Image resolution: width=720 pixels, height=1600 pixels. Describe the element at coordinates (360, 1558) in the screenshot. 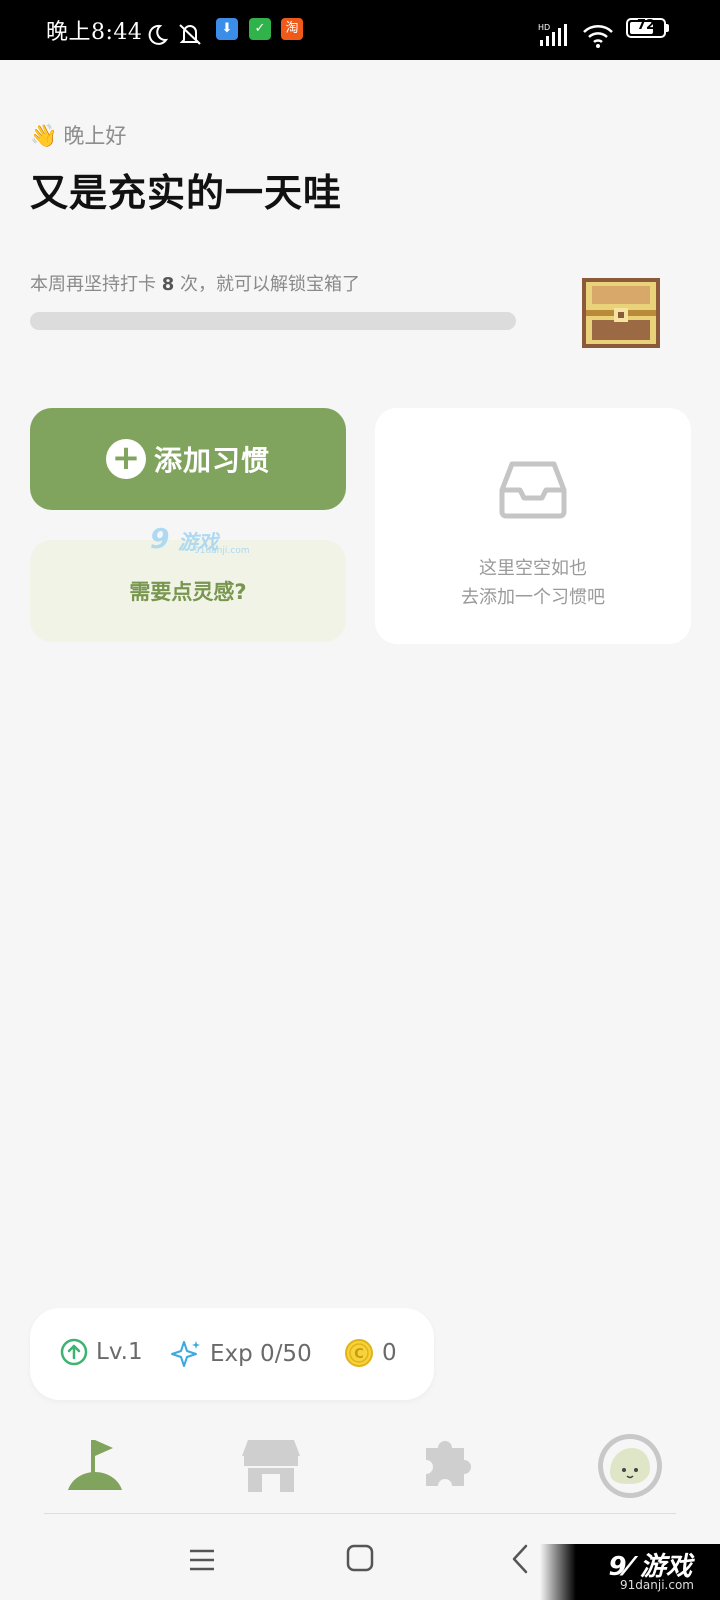

I see `home-icon` at that location.